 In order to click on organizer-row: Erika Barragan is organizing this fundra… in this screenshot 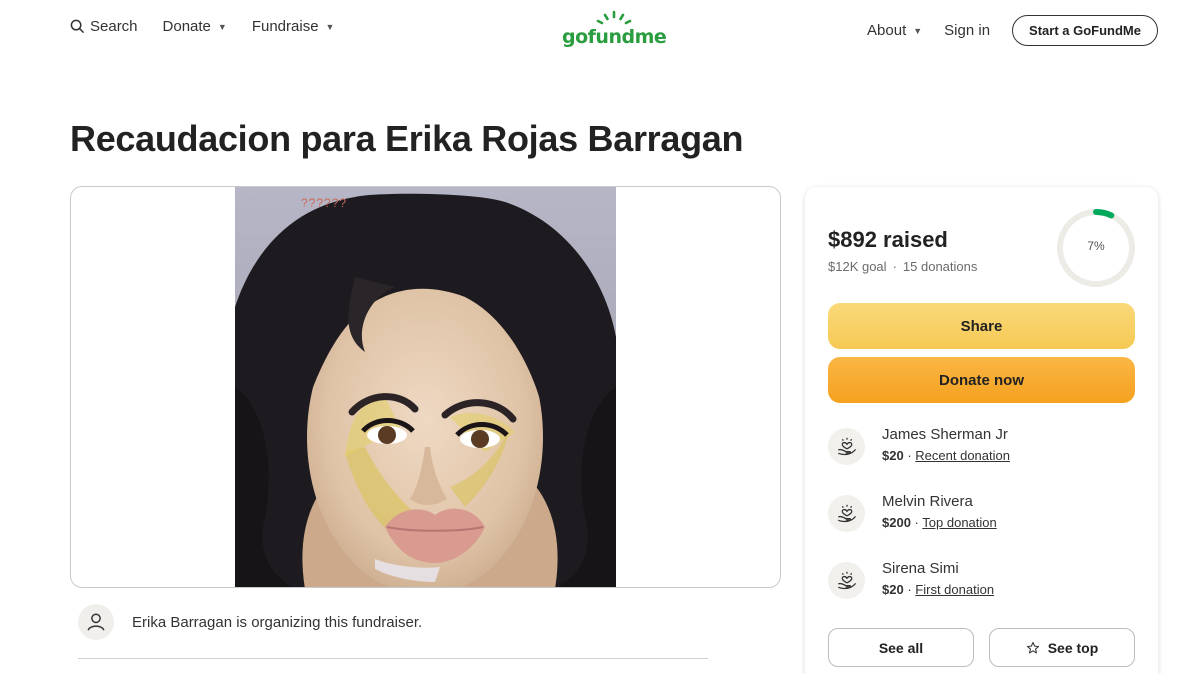, I will do `click(250, 622)`.